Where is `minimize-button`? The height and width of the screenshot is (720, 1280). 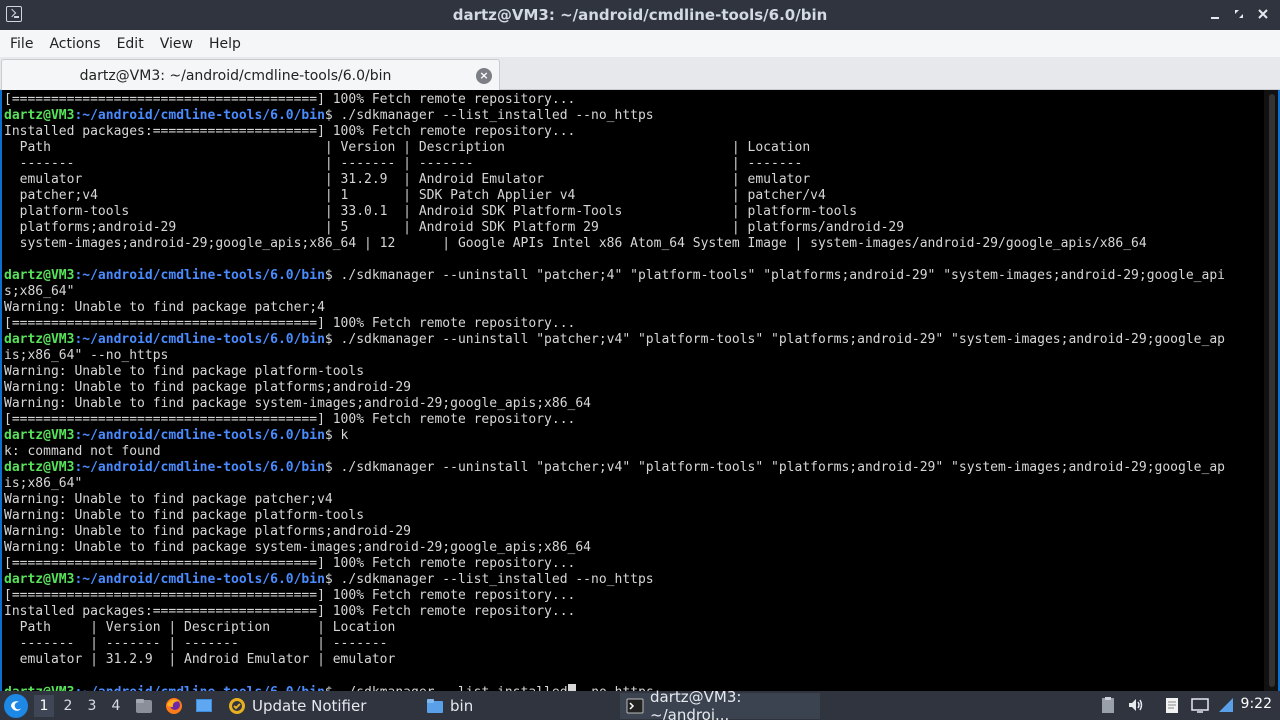
minimize-button is located at coordinates (1215, 14).